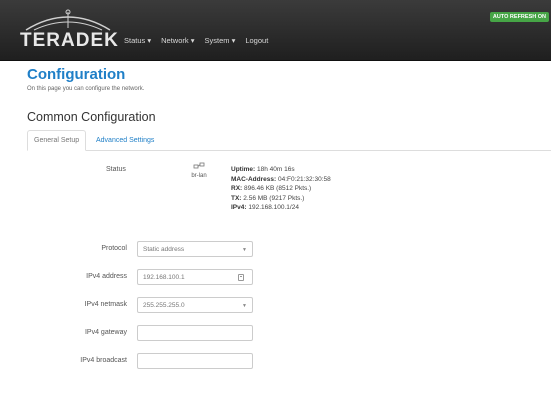  I want to click on tab-advanced-settings: Advanced Settings, so click(125, 140).